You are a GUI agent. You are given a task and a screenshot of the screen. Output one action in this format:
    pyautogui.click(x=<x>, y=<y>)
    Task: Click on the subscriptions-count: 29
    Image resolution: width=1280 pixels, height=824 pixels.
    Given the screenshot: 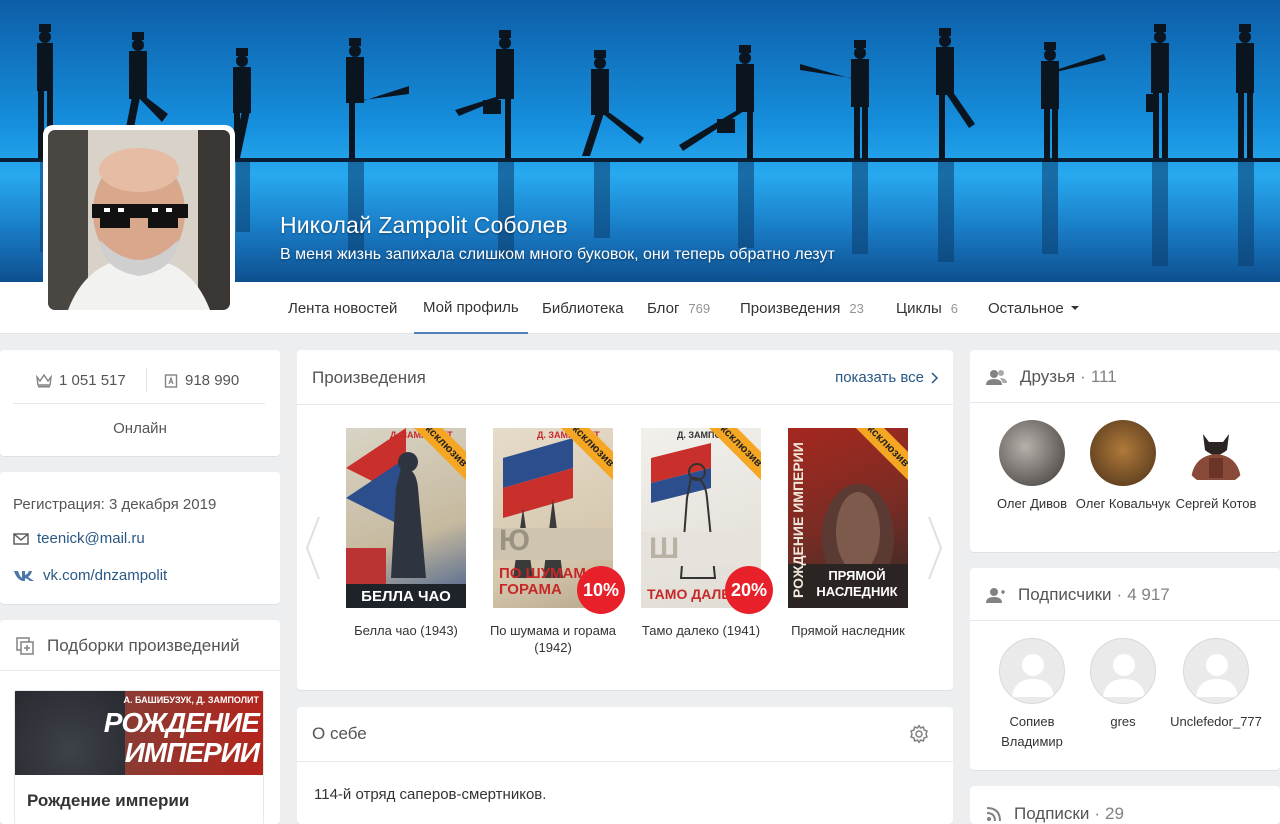 What is the action you would take?
    pyautogui.click(x=1114, y=813)
    